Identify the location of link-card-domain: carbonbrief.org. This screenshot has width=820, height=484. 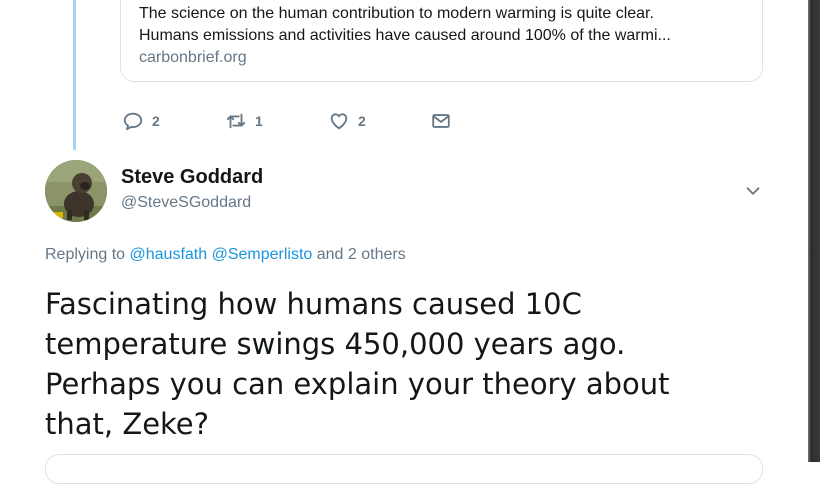
(193, 57).